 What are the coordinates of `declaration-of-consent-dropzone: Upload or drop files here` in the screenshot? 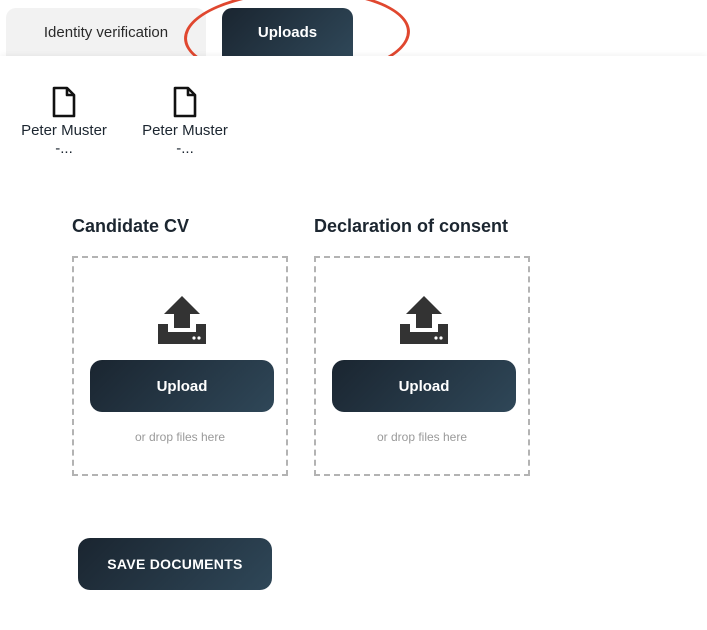 It's located at (422, 366).